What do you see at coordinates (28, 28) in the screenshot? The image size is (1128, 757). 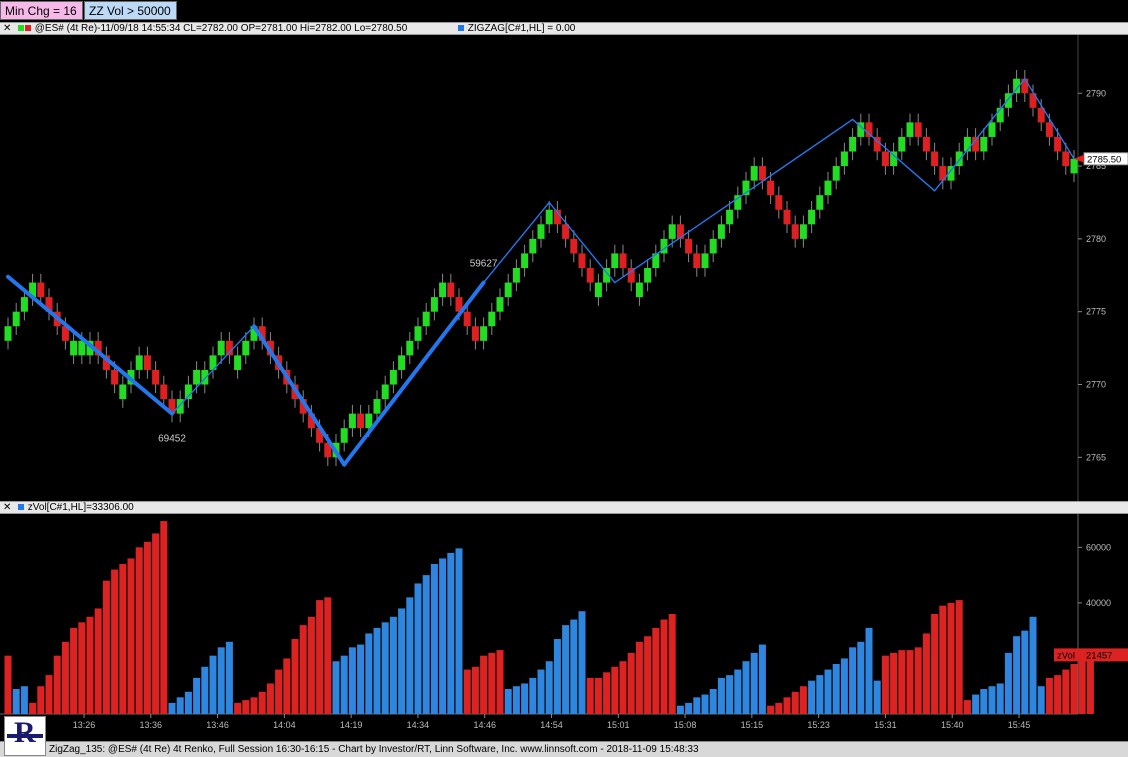 I see `down-color-icon` at bounding box center [28, 28].